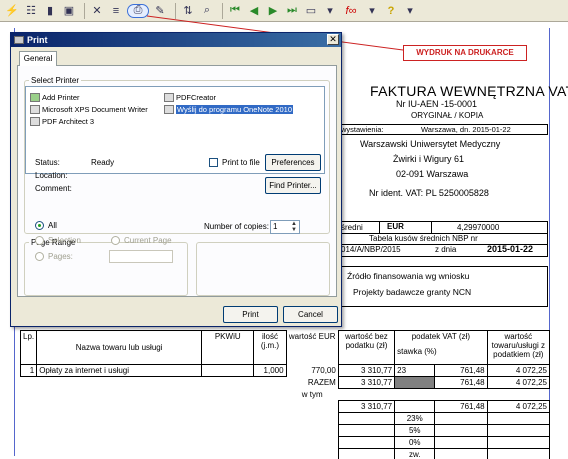  Describe the element at coordinates (61, 97) in the screenshot. I see `printer-name: Add Printer` at that location.